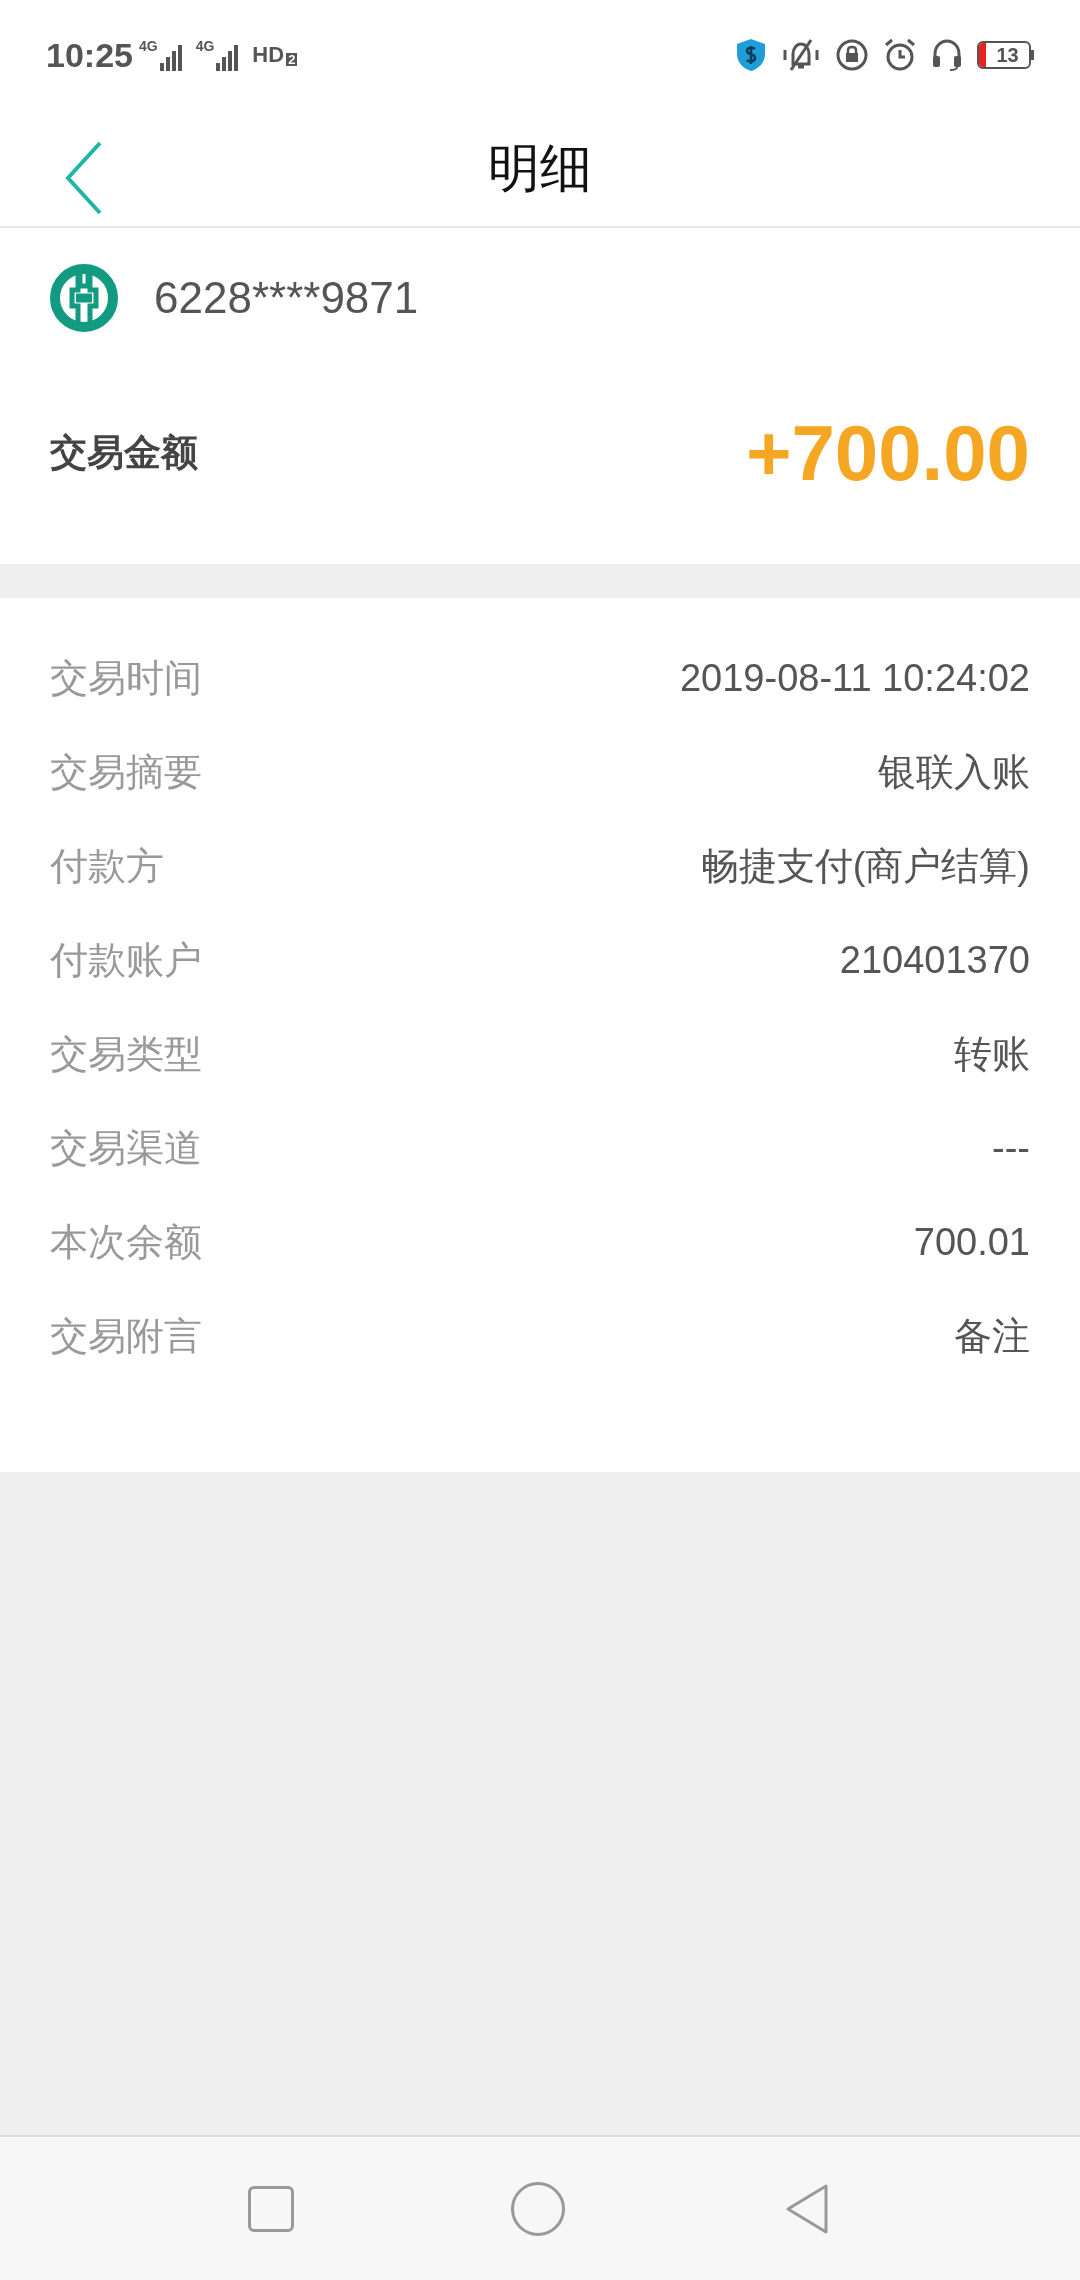 The image size is (1080, 2280). I want to click on detail-value: 畅捷支付(商户结算), so click(865, 866).